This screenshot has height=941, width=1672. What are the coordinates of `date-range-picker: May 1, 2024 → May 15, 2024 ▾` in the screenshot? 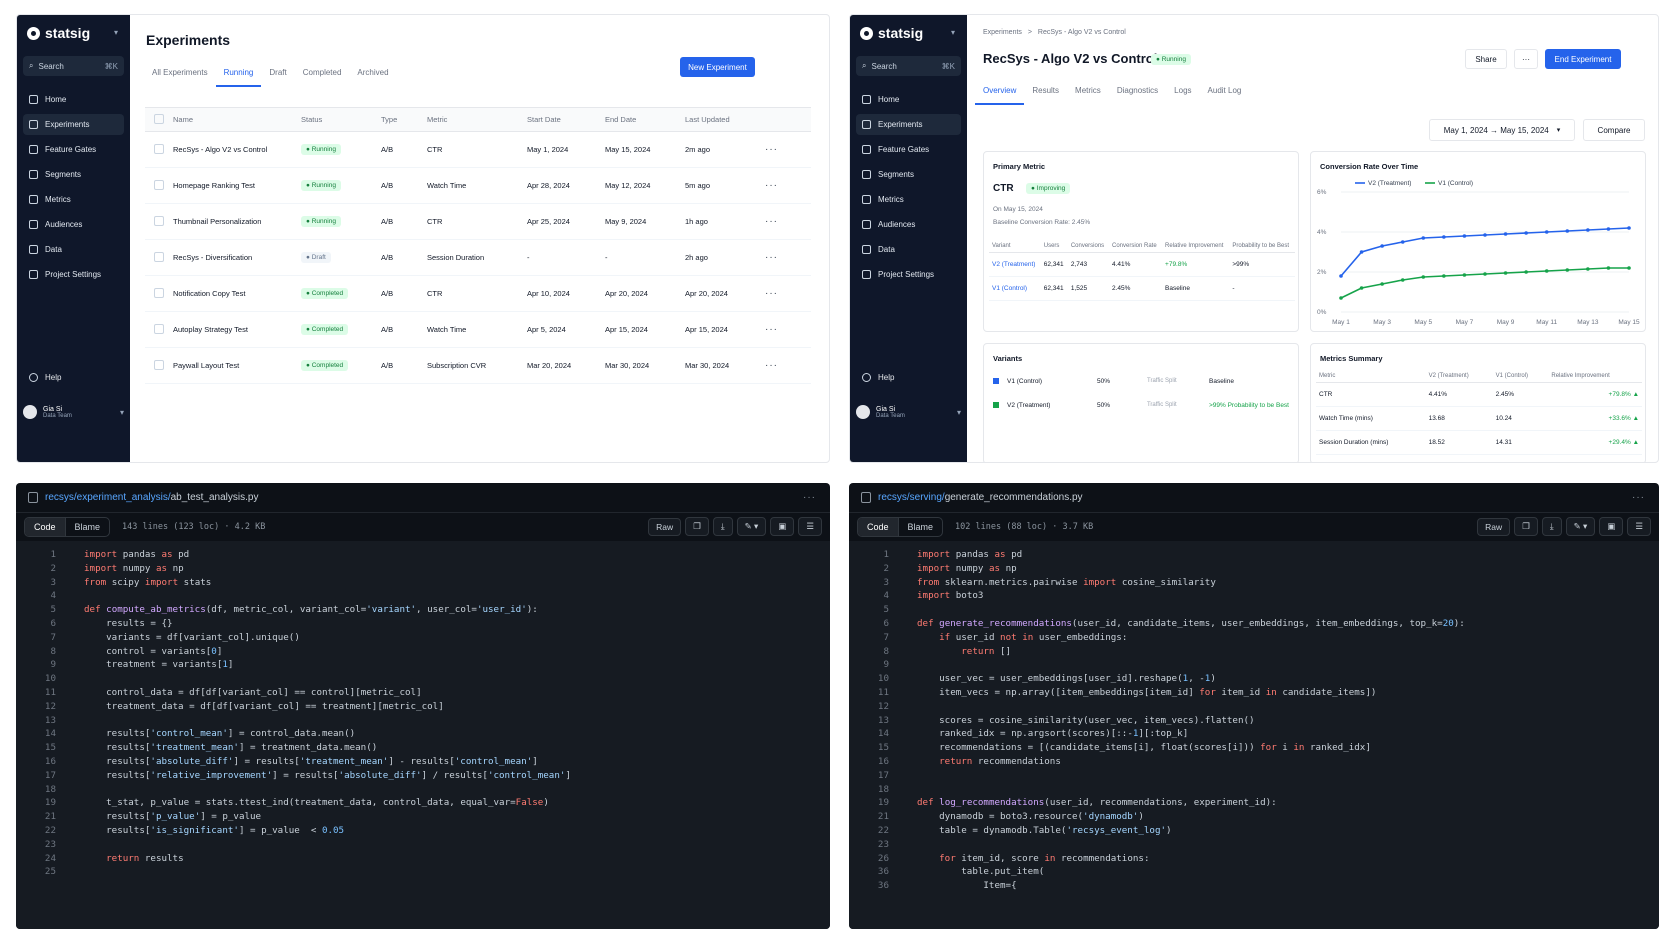 It's located at (1502, 130).